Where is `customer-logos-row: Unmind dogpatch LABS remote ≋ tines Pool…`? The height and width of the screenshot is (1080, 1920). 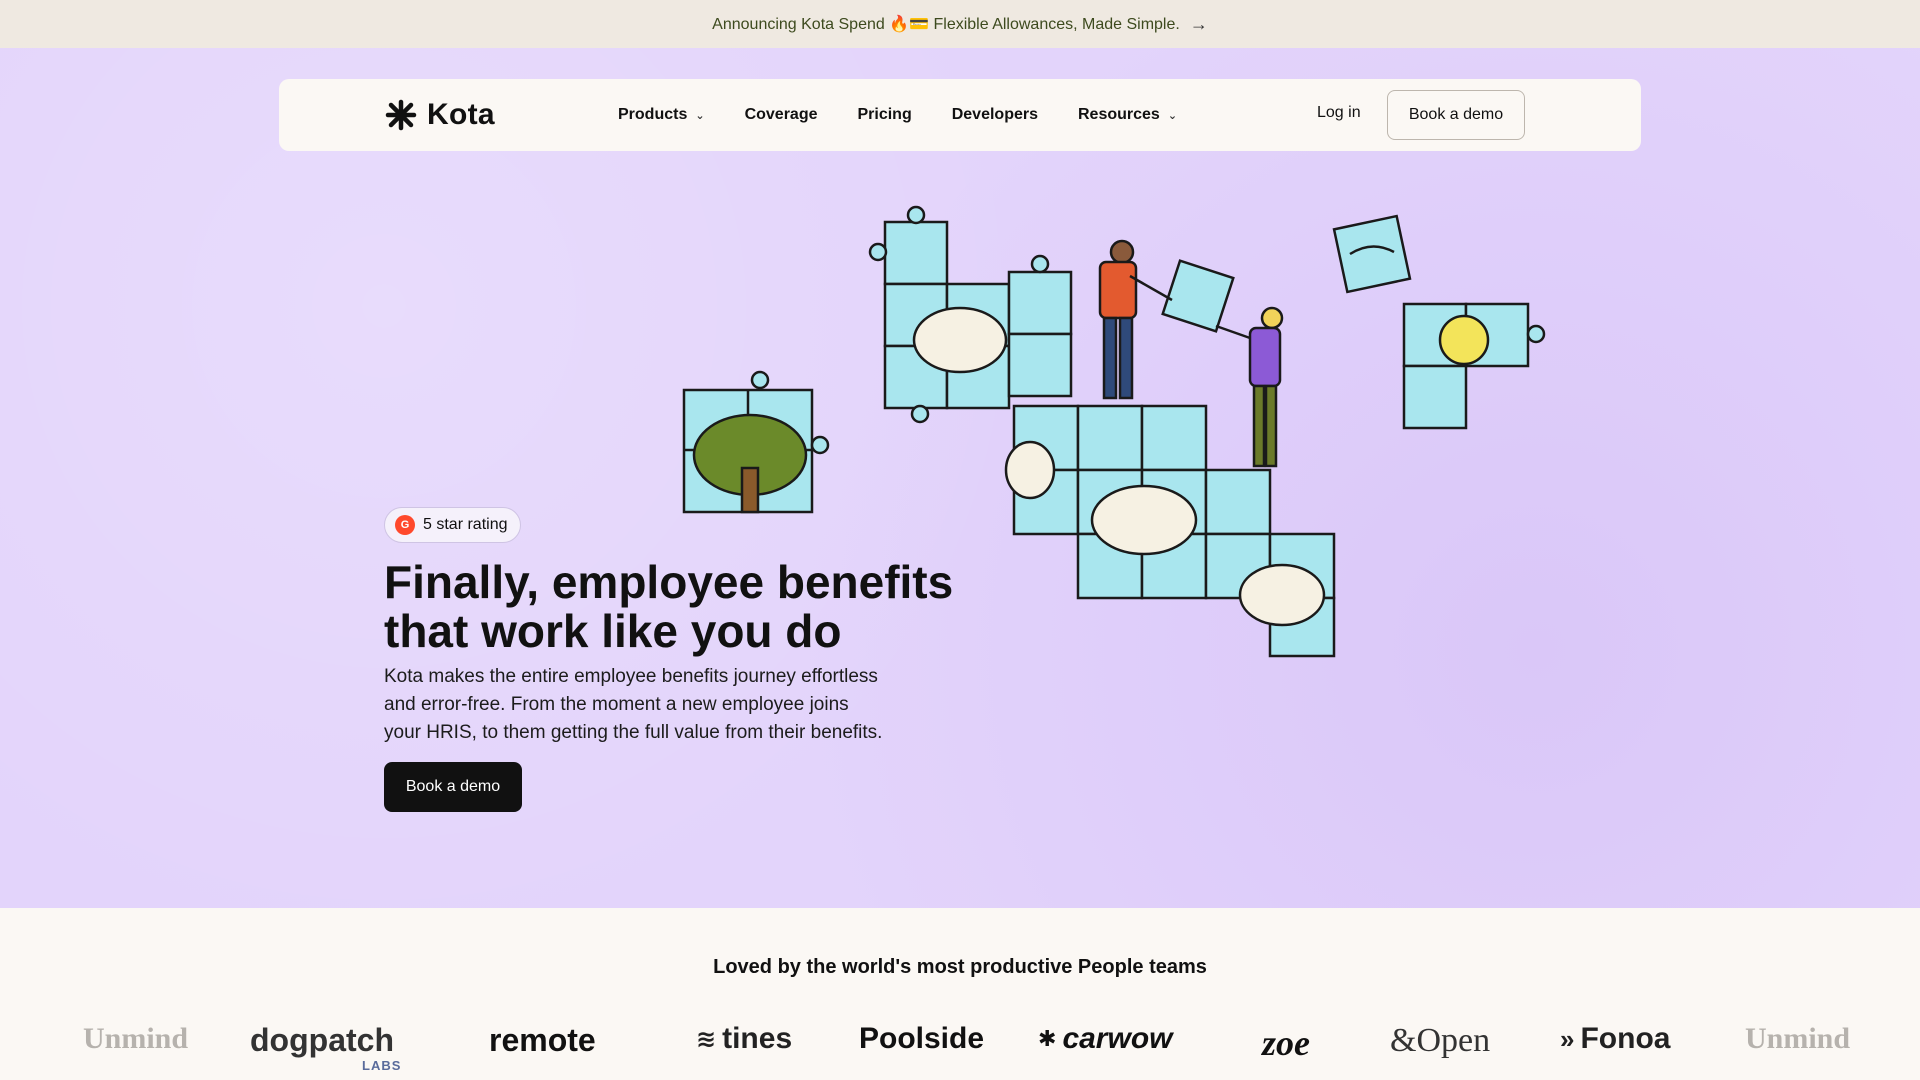
customer-logos-row: Unmind dogpatch LABS remote ≋ tines Pool… is located at coordinates (960, 1045).